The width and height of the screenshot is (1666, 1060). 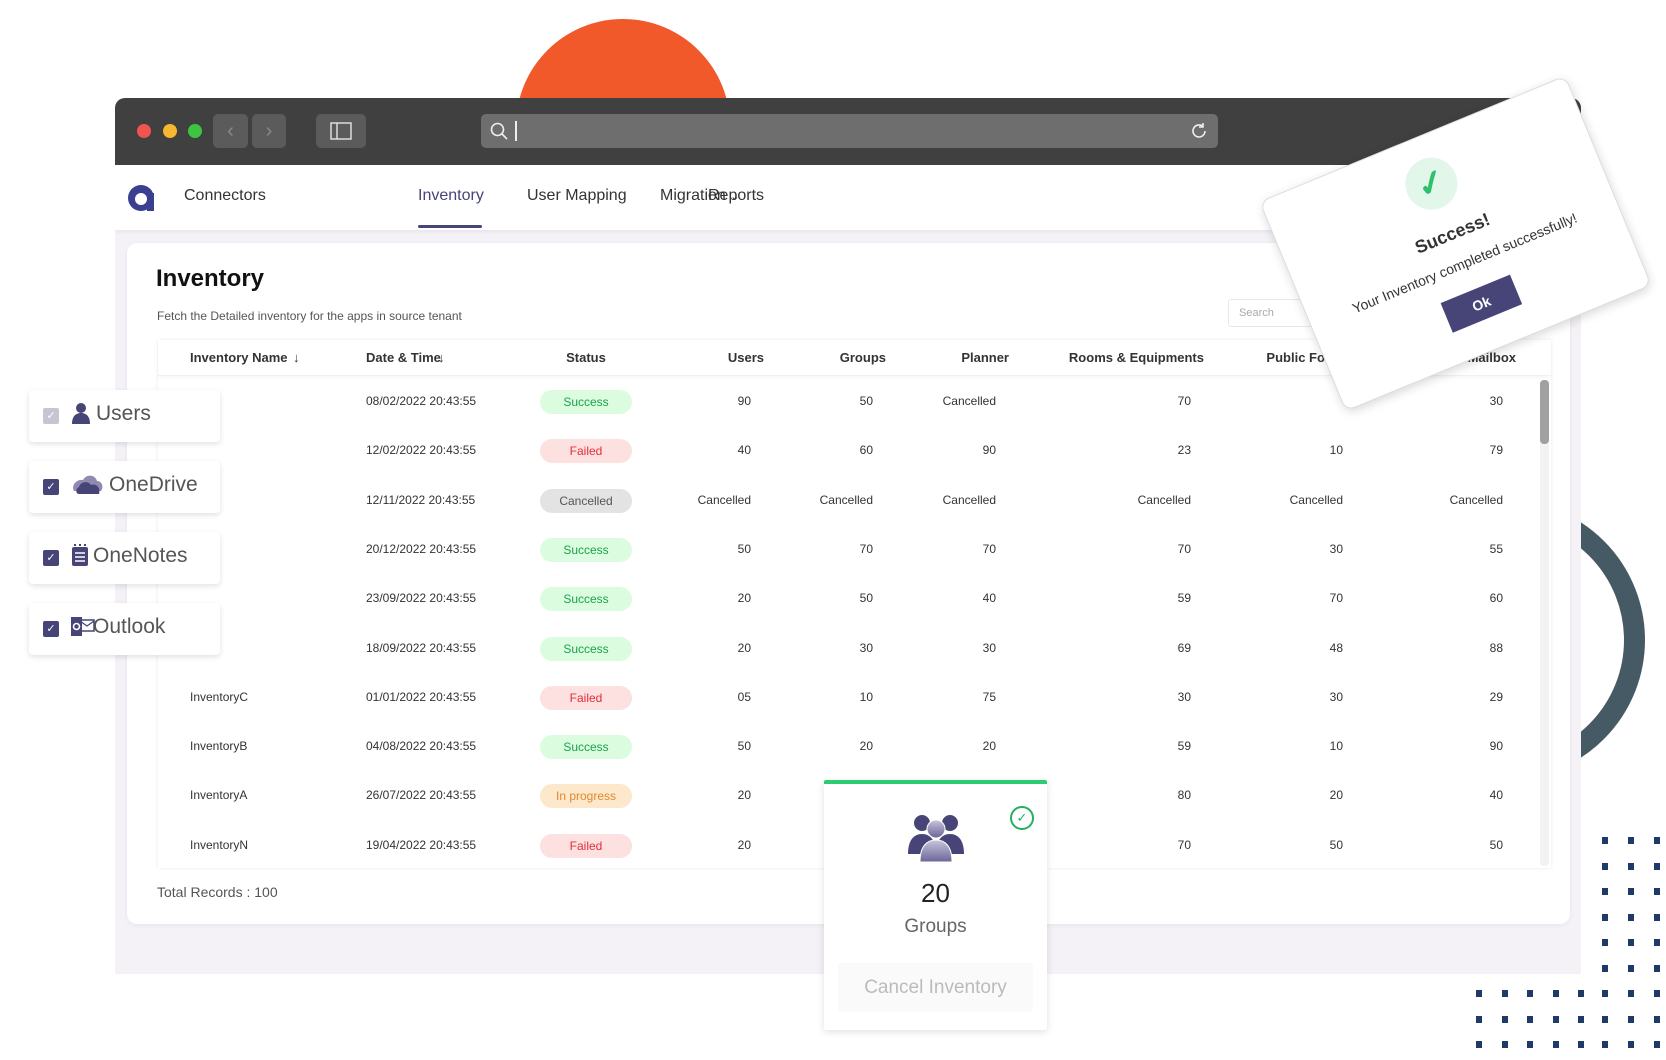 I want to click on app-option-onenotes: ✓ OneNotes, so click(x=124, y=558).